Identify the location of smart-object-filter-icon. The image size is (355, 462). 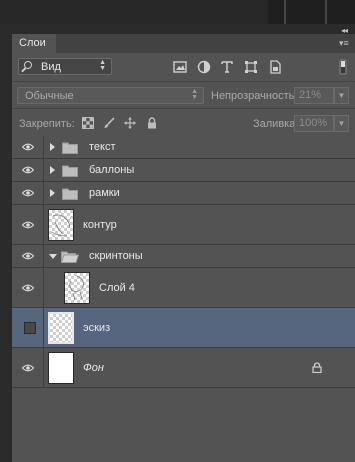
(275, 67).